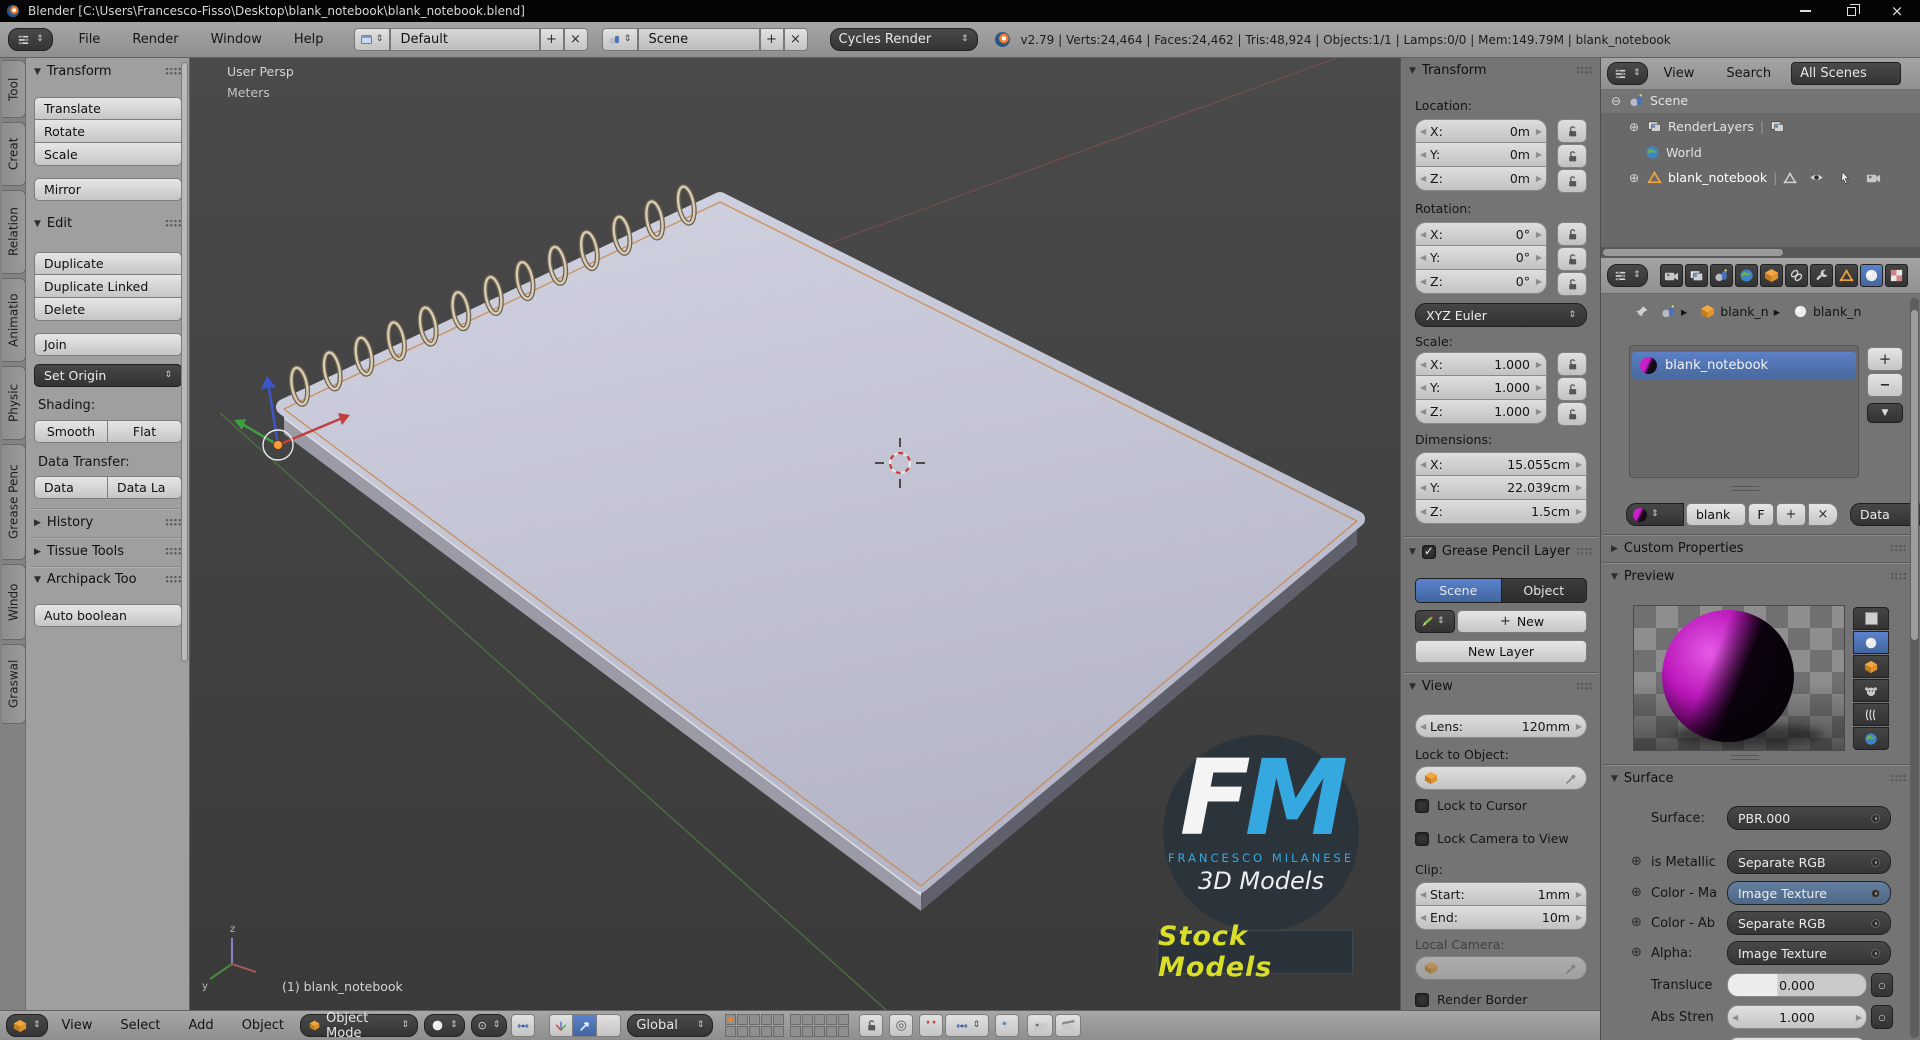  I want to click on menu-help: Help, so click(309, 39).